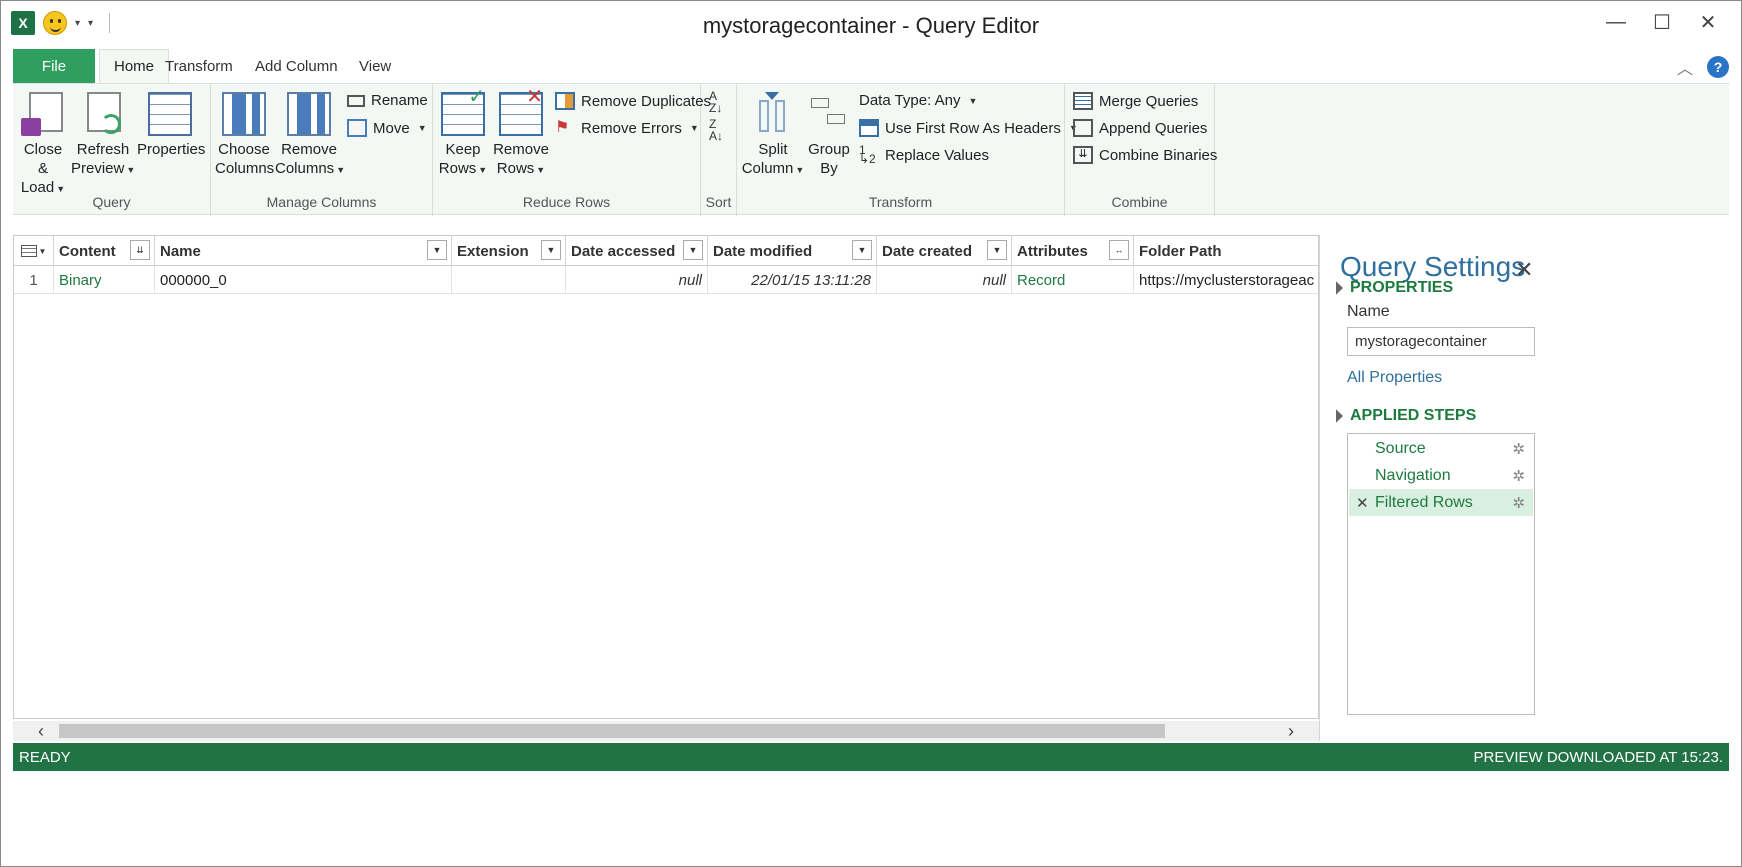 The width and height of the screenshot is (1742, 867). I want to click on replace-values-button: 1 ↳2 Replace Values, so click(924, 154).